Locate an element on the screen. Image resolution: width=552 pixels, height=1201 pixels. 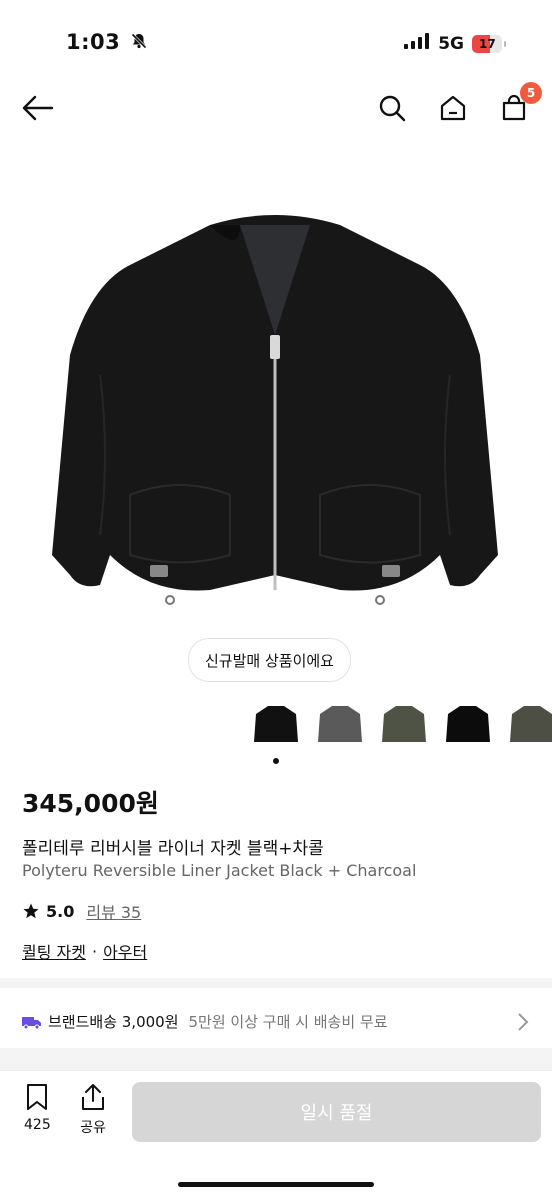
back-button is located at coordinates (38, 108).